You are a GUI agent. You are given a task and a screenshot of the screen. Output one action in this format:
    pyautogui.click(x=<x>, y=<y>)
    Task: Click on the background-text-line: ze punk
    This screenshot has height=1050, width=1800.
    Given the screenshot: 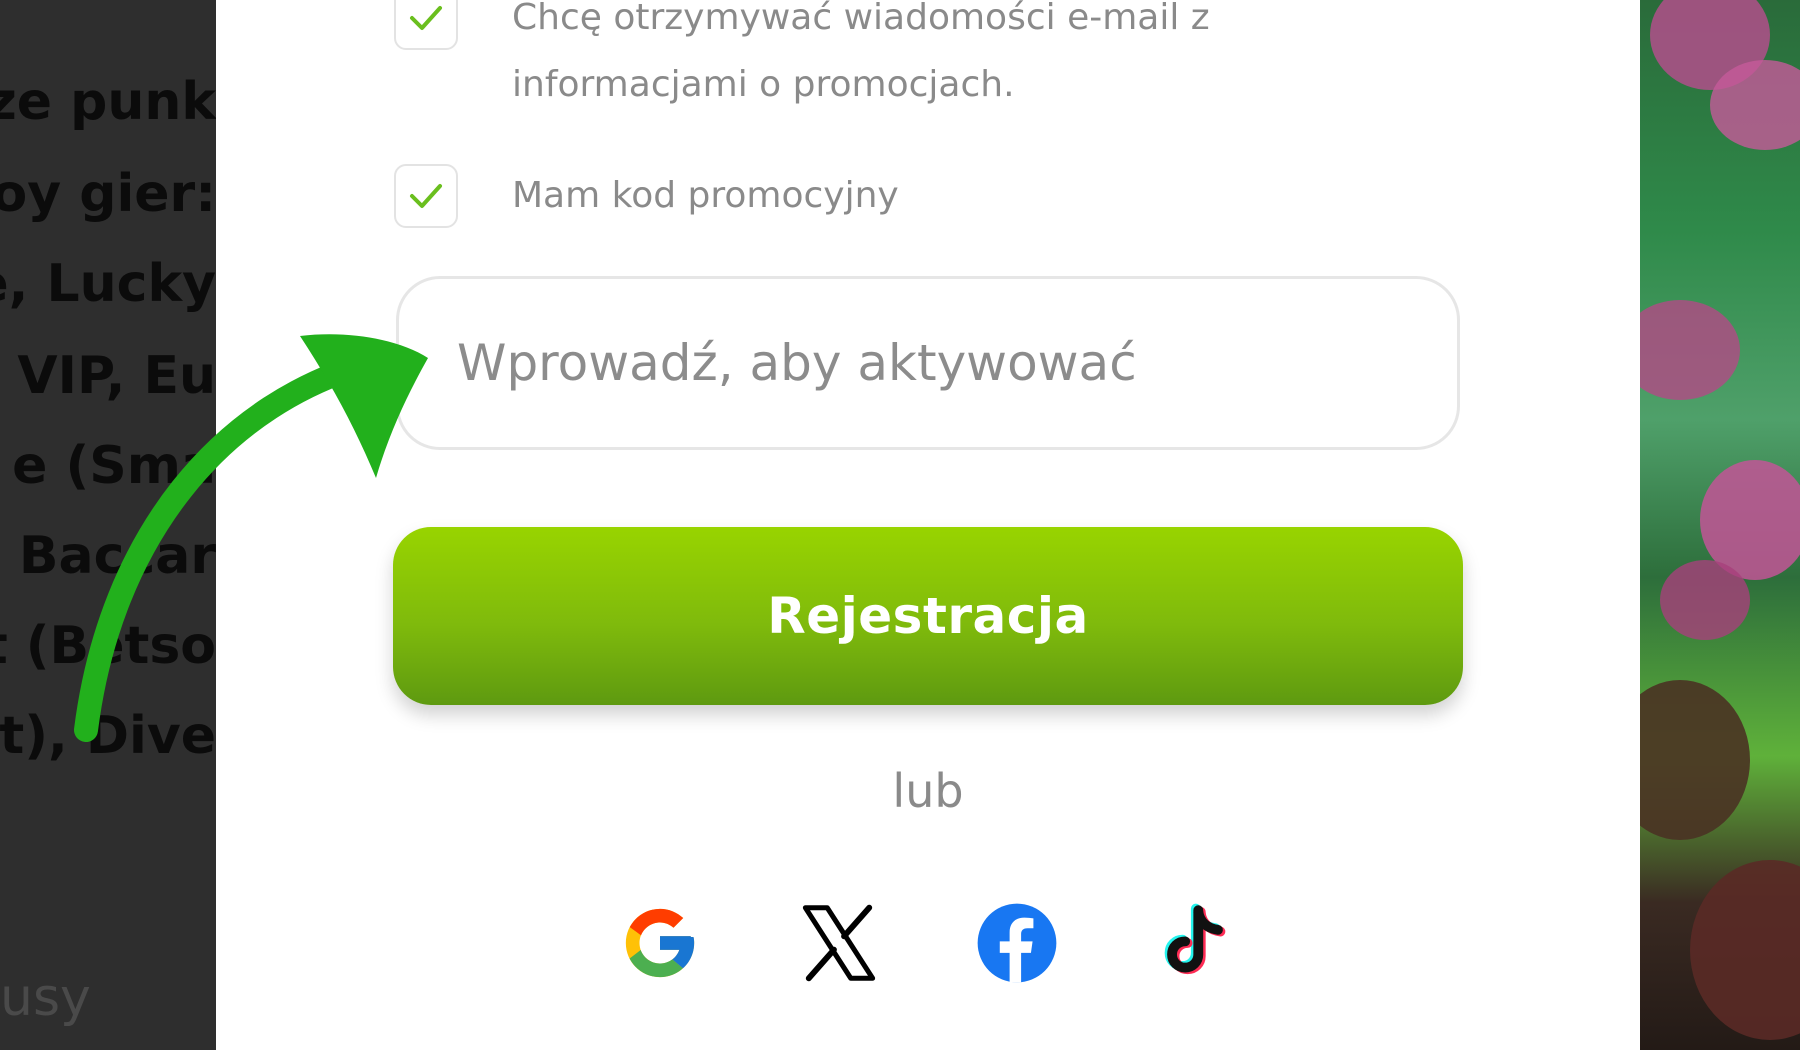 What is the action you would take?
    pyautogui.click(x=108, y=102)
    